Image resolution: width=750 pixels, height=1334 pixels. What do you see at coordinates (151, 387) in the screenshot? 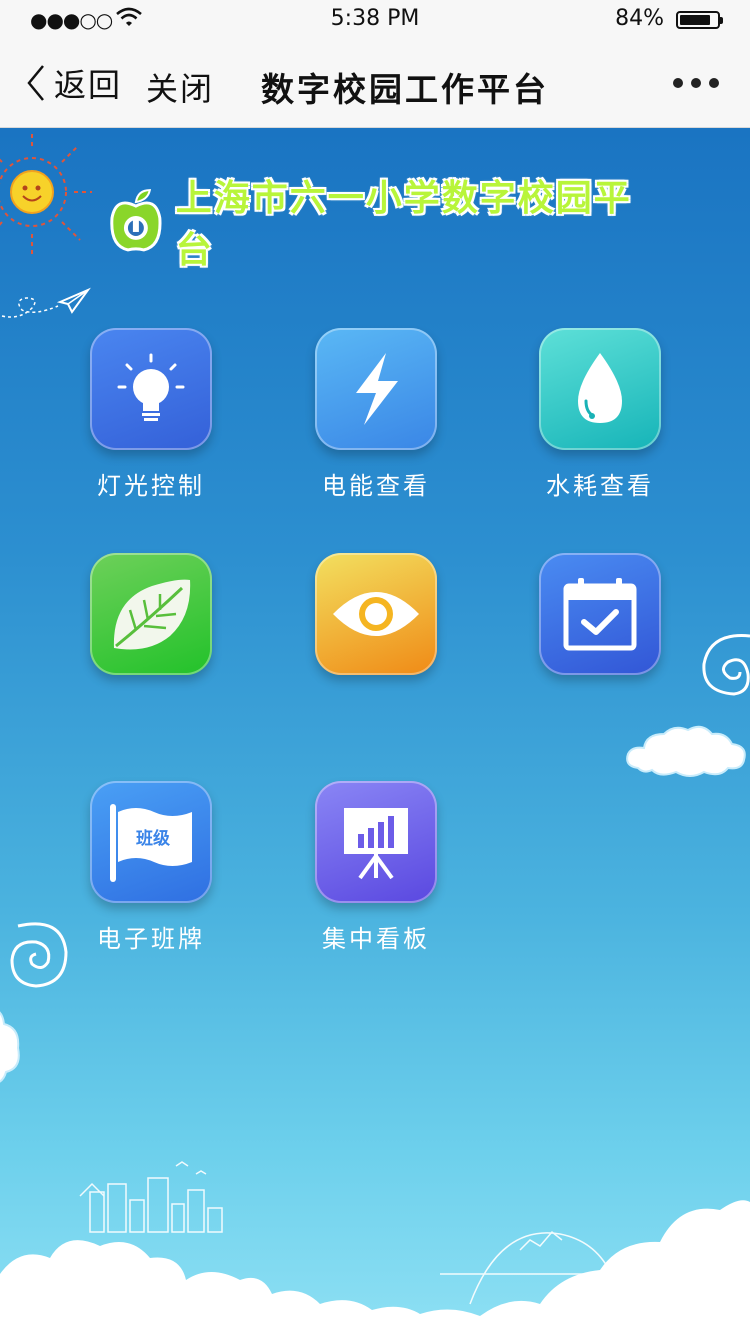
I see `lightbulb-icon` at bounding box center [151, 387].